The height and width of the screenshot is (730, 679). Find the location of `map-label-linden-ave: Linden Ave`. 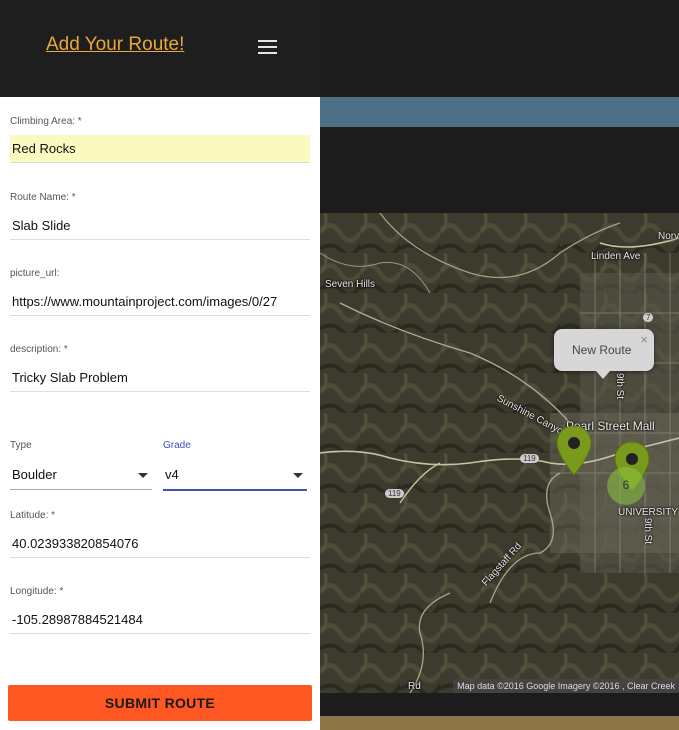

map-label-linden-ave: Linden Ave is located at coordinates (616, 256).